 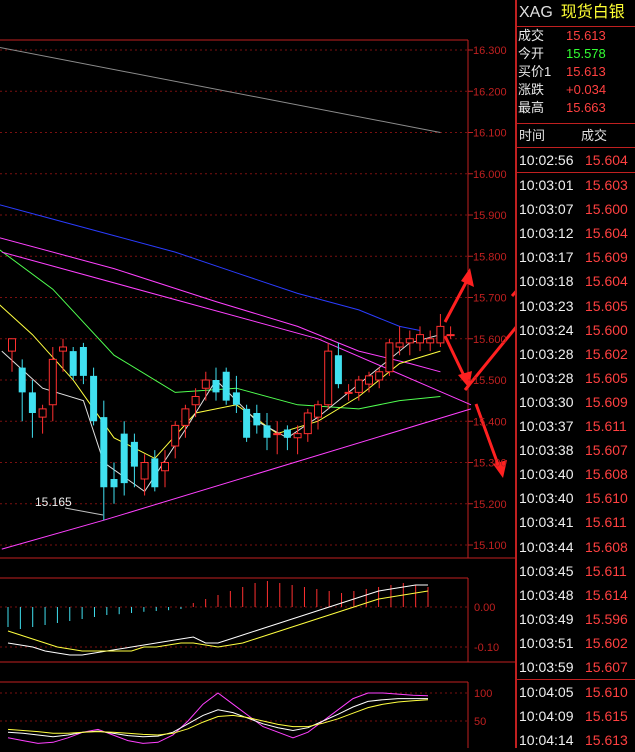 I want to click on trade-row: 10:03:38 15.607, so click(x=576, y=450).